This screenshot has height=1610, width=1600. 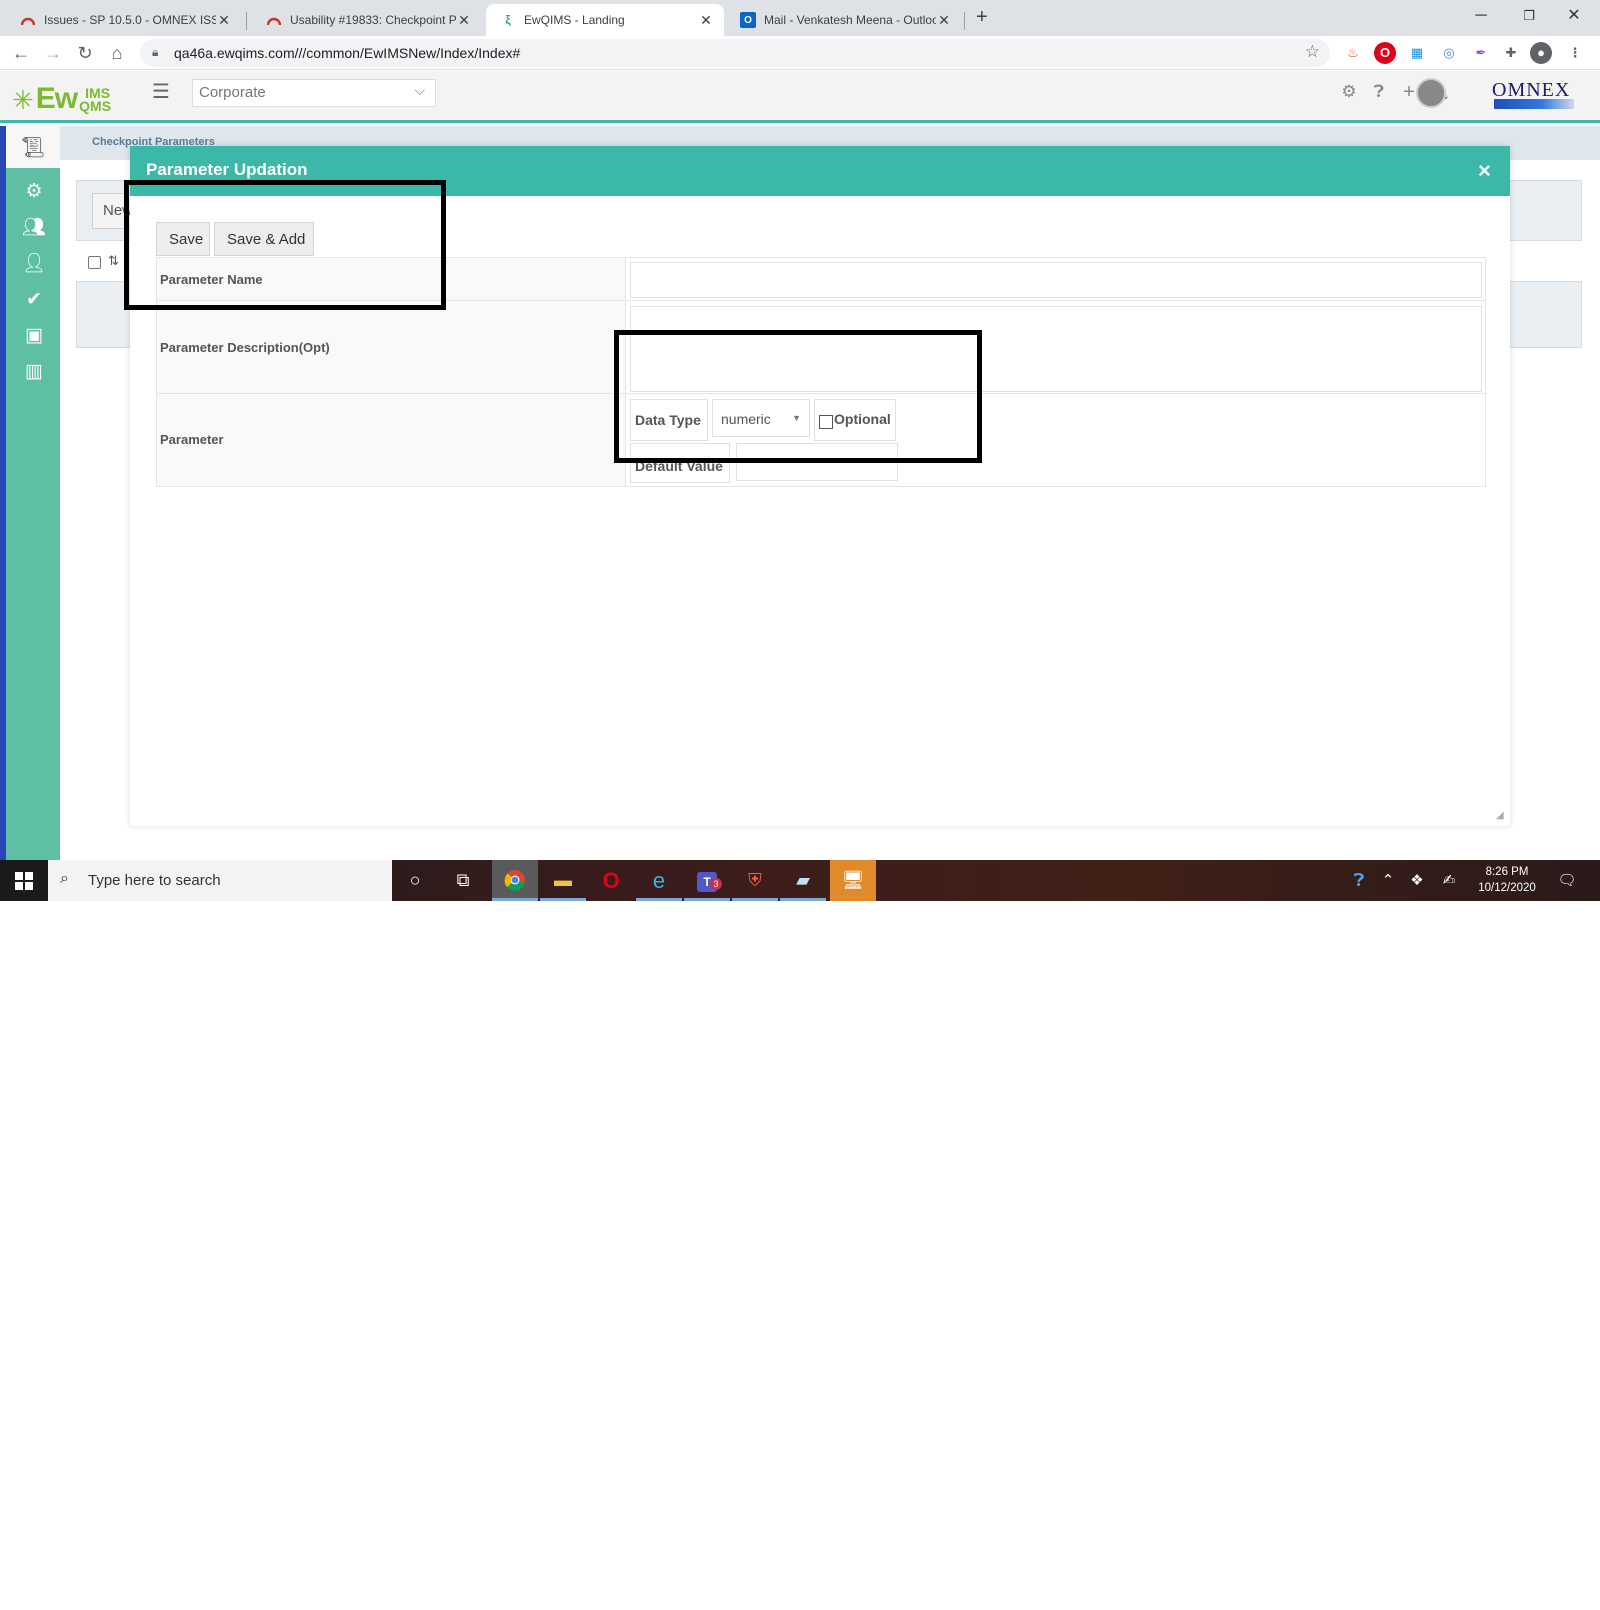 I want to click on notepad-icon: ▰, so click(x=803, y=880).